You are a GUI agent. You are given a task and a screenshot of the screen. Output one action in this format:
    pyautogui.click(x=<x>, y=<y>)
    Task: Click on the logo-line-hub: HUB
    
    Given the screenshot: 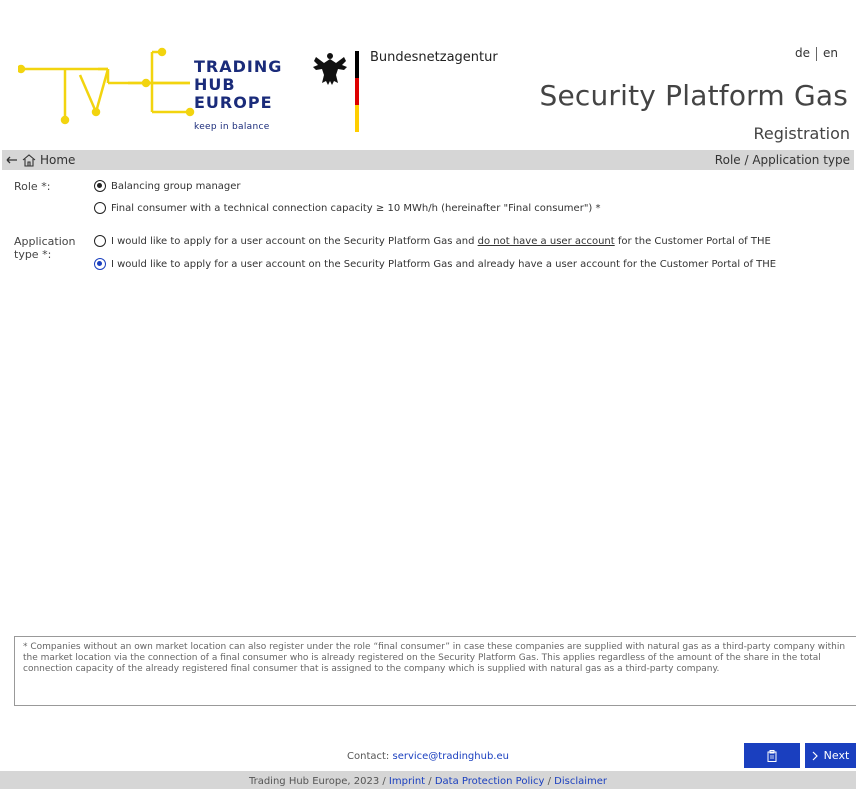 What is the action you would take?
    pyautogui.click(x=215, y=84)
    